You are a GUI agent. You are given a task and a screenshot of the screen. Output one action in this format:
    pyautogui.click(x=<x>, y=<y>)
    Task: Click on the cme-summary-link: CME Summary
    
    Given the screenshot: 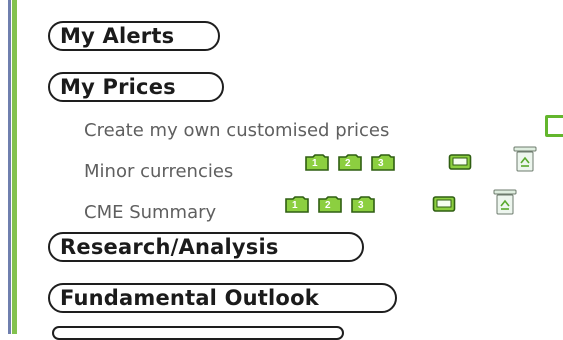 What is the action you would take?
    pyautogui.click(x=150, y=213)
    